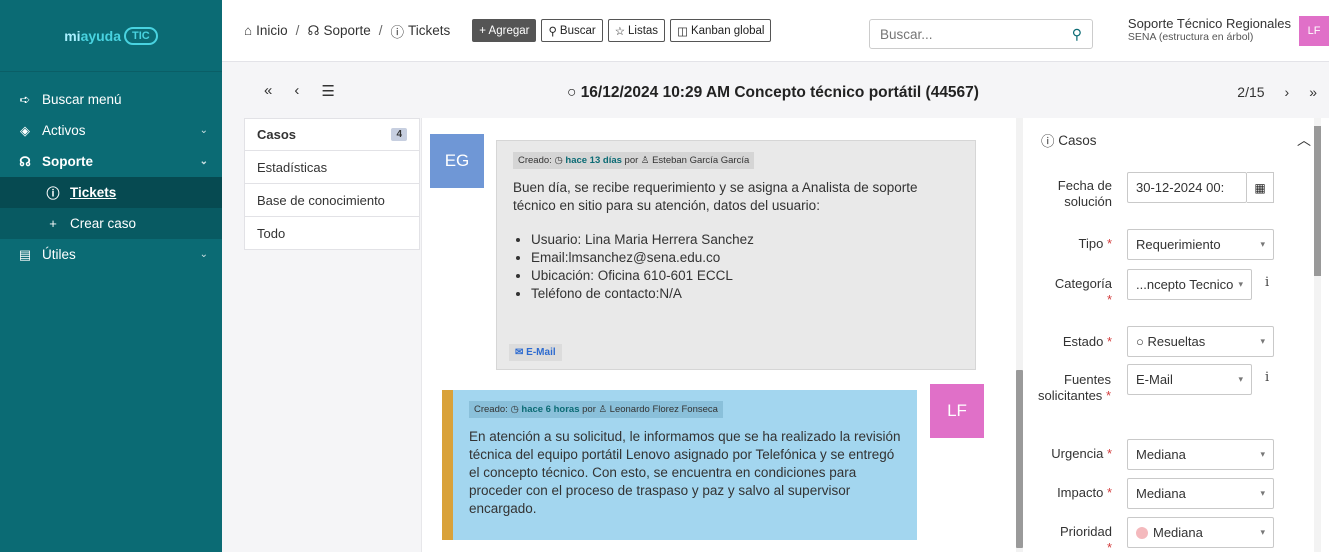 Image resolution: width=1329 pixels, height=552 pixels. I want to click on fecha-solucion-input: 30-12-2024 00:, so click(1187, 187).